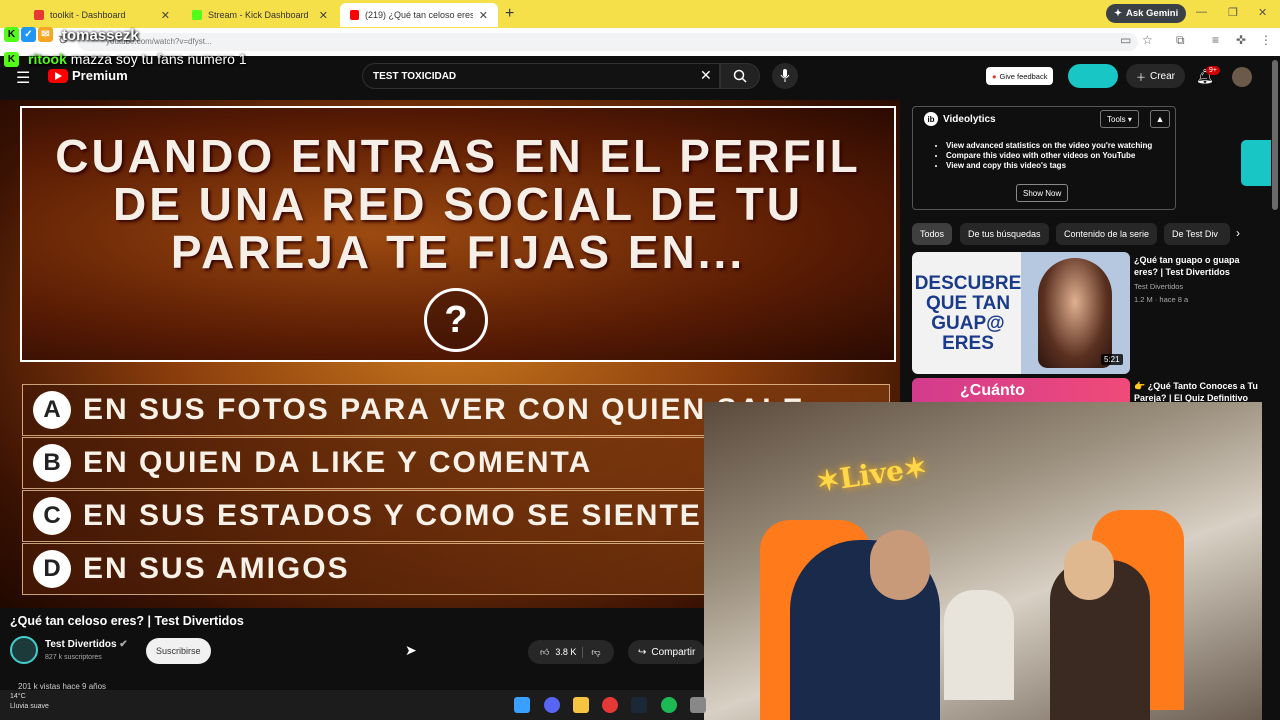  I want to click on thumbs-down-icon: 👎︎, so click(591, 652).